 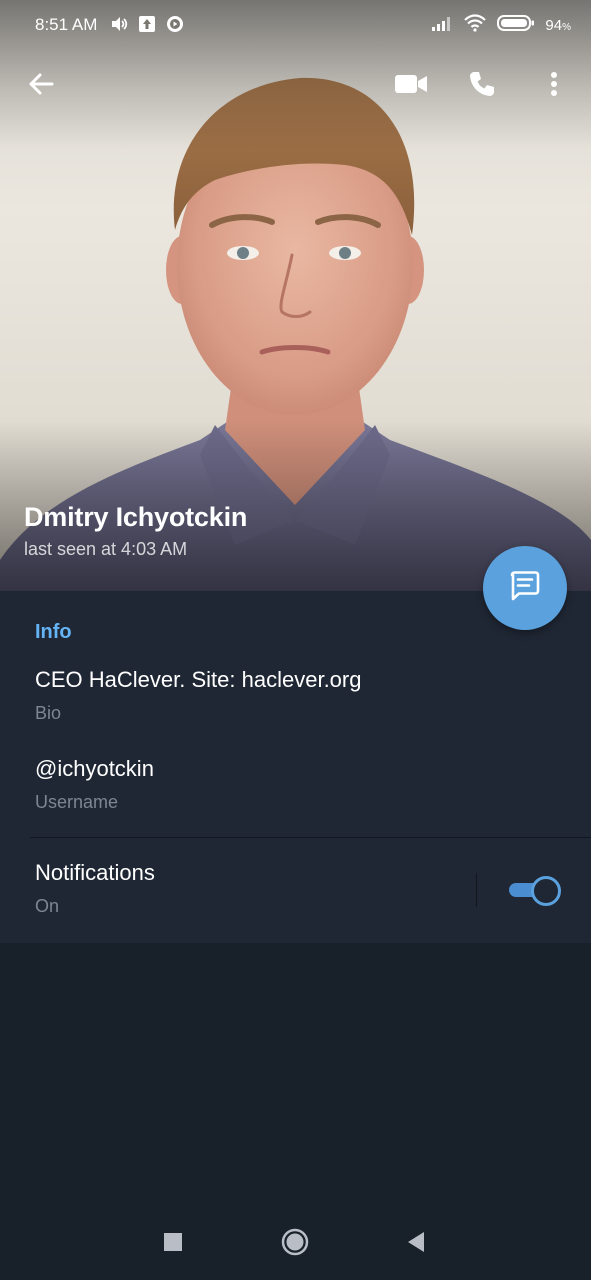 I want to click on section-divider, so click(x=310, y=837).